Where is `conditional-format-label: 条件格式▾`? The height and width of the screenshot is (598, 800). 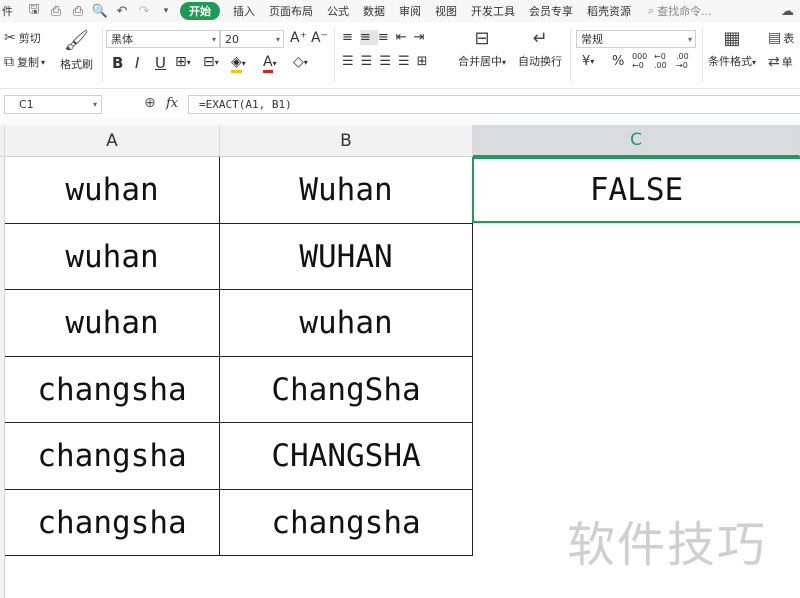
conditional-format-label: 条件格式▾ is located at coordinates (732, 61).